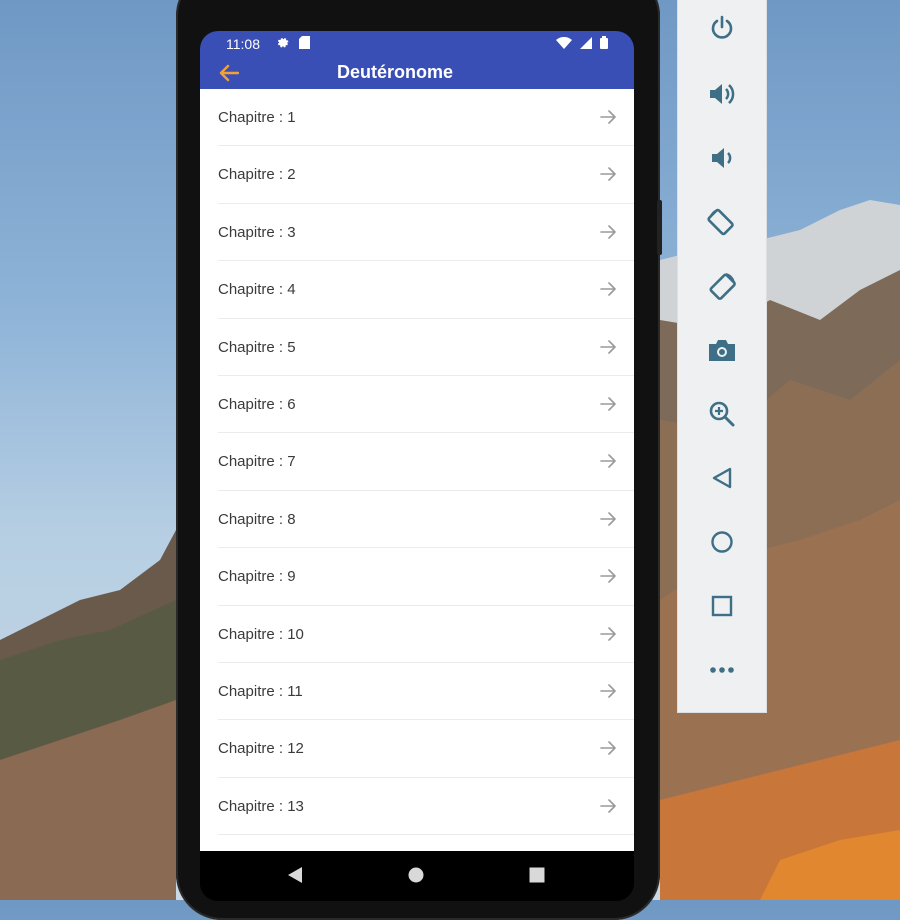  Describe the element at coordinates (417, 118) in the screenshot. I see `chapter-list-item: Chapitre : 1` at that location.